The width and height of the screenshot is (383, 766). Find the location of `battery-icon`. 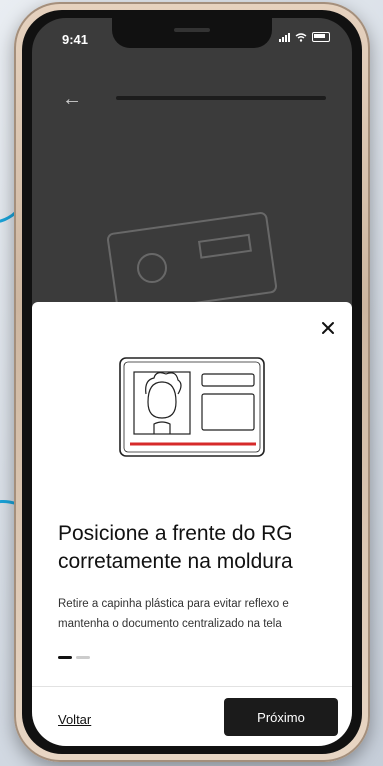

battery-icon is located at coordinates (321, 37).